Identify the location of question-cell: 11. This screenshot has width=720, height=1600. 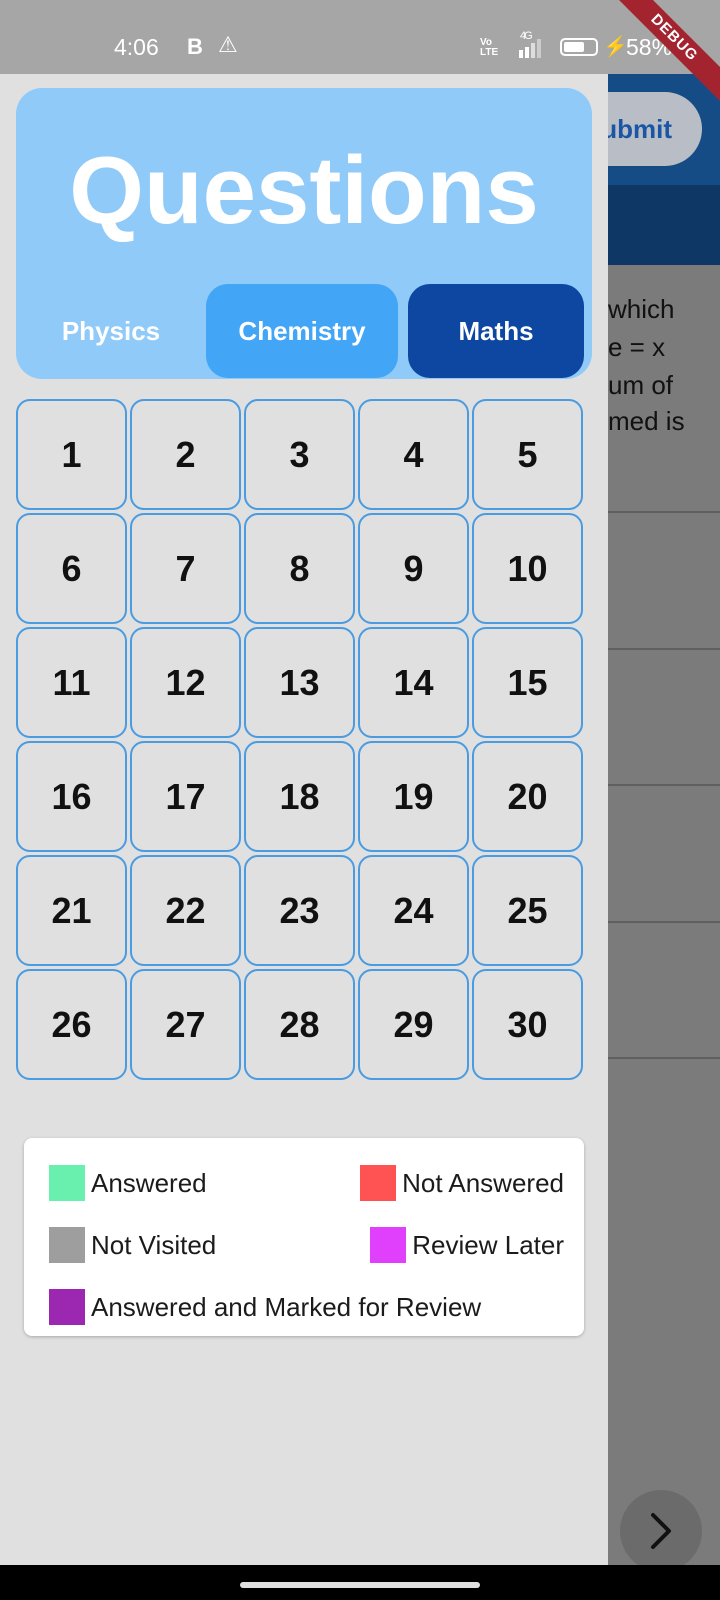
(71, 682).